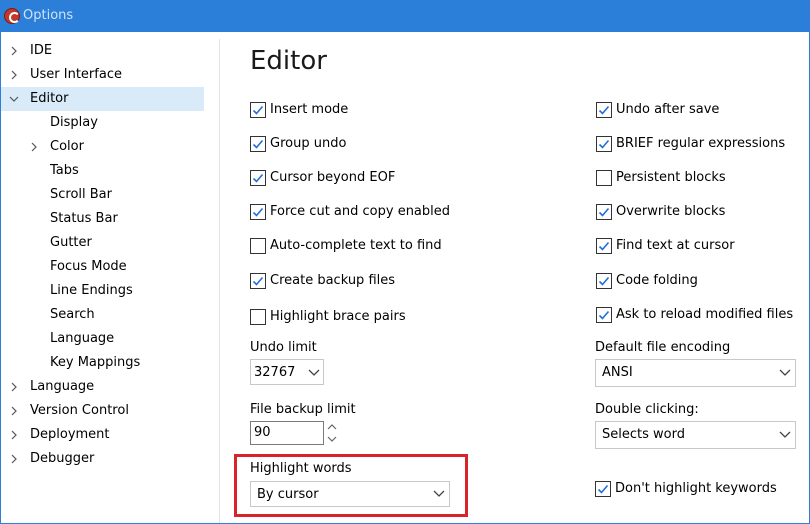  What do you see at coordinates (106, 435) in the screenshot?
I see `tree-item: Deployment` at bounding box center [106, 435].